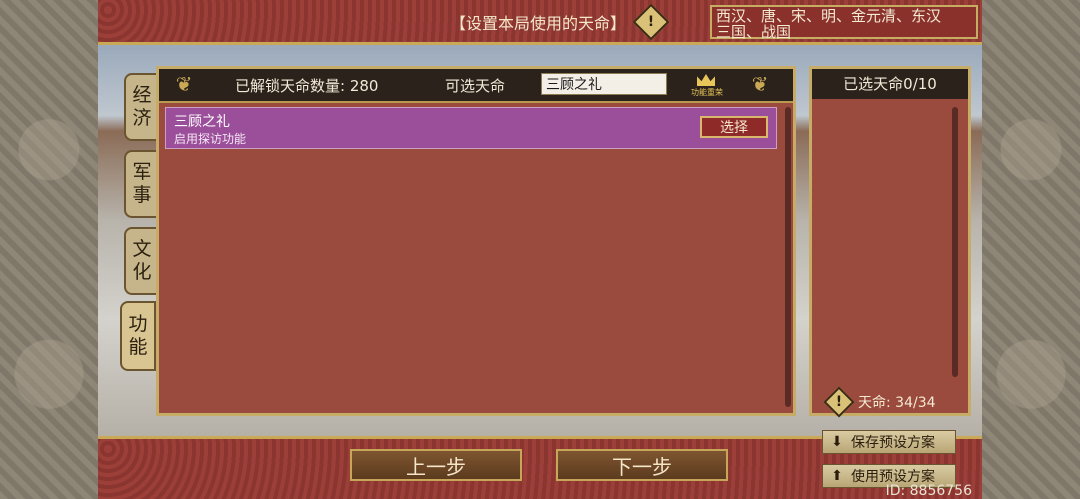 This screenshot has height=499, width=1080. Describe the element at coordinates (928, 491) in the screenshot. I see `player-id: ID: 8856756` at that location.